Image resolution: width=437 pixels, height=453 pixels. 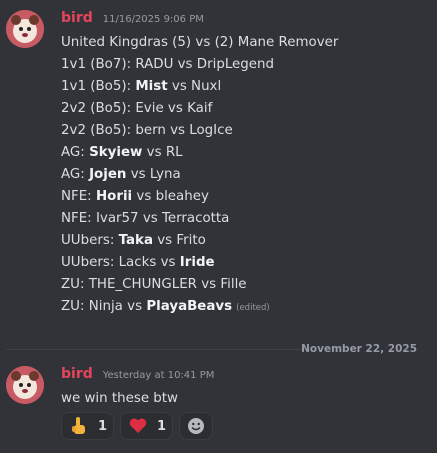 I want to click on bold-text: Mist, so click(x=151, y=86).